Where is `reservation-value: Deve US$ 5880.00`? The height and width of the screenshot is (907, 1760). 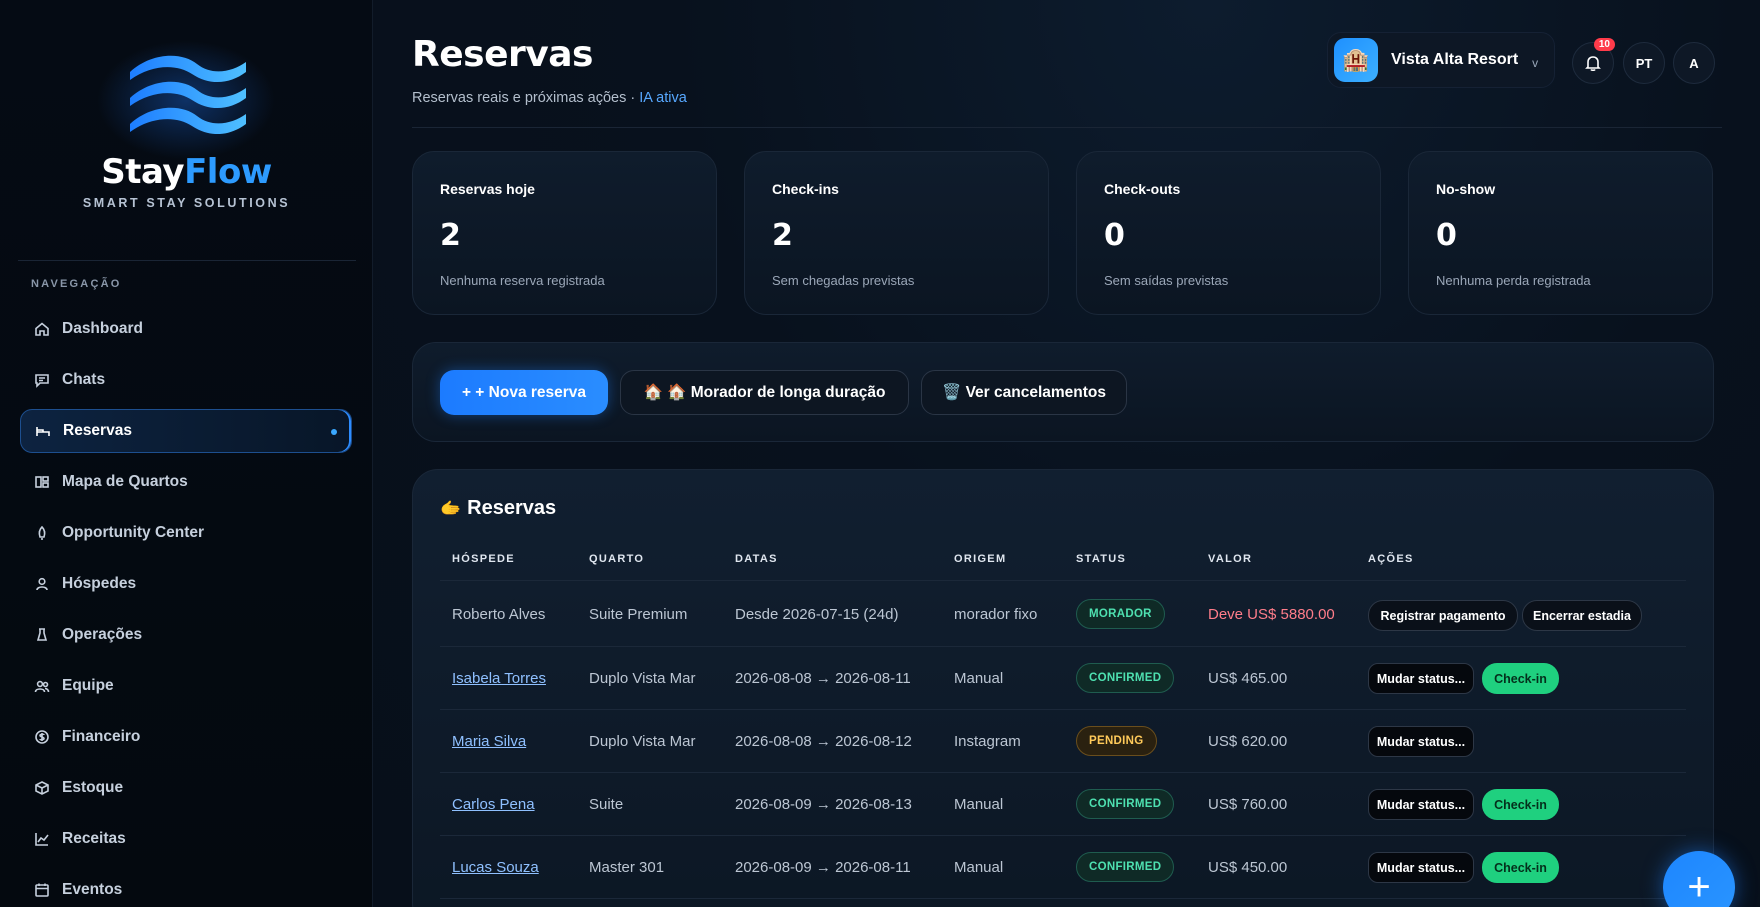
reservation-value: Deve US$ 5880.00 is located at coordinates (1271, 614).